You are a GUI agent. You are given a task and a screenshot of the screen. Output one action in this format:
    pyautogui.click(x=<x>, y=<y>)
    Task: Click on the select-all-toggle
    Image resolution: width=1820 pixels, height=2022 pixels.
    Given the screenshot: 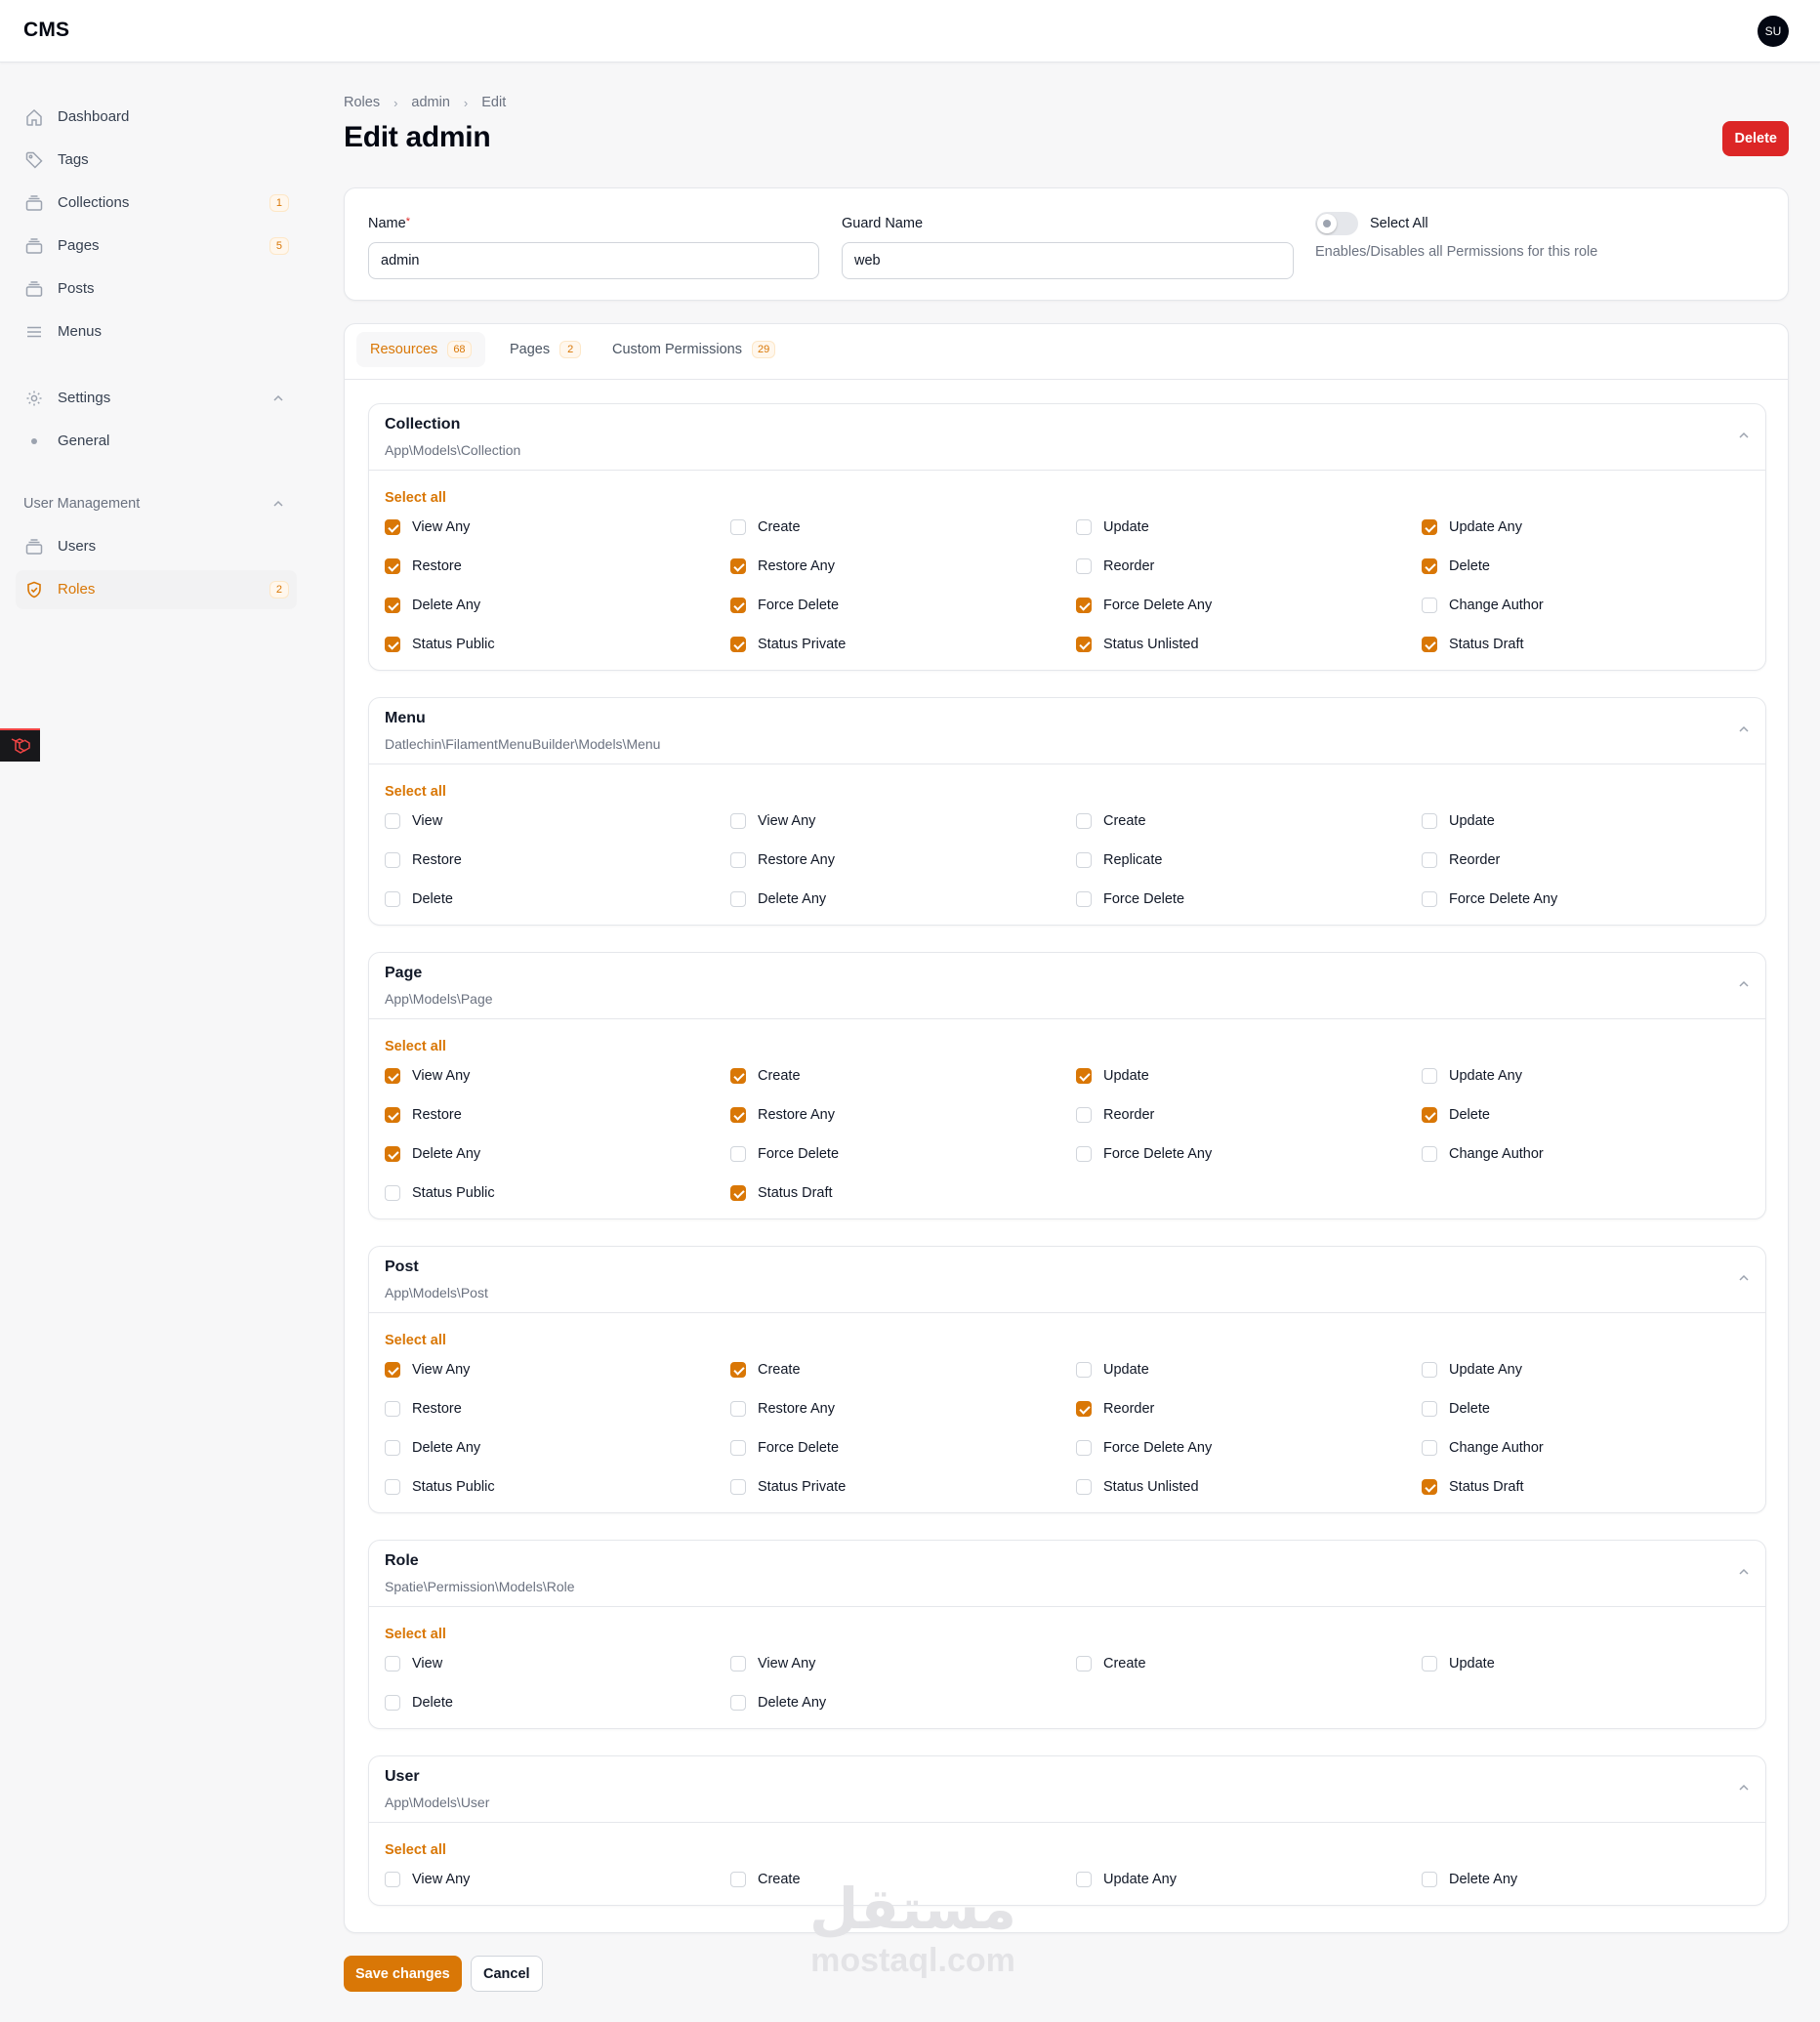 What is the action you would take?
    pyautogui.click(x=1336, y=224)
    